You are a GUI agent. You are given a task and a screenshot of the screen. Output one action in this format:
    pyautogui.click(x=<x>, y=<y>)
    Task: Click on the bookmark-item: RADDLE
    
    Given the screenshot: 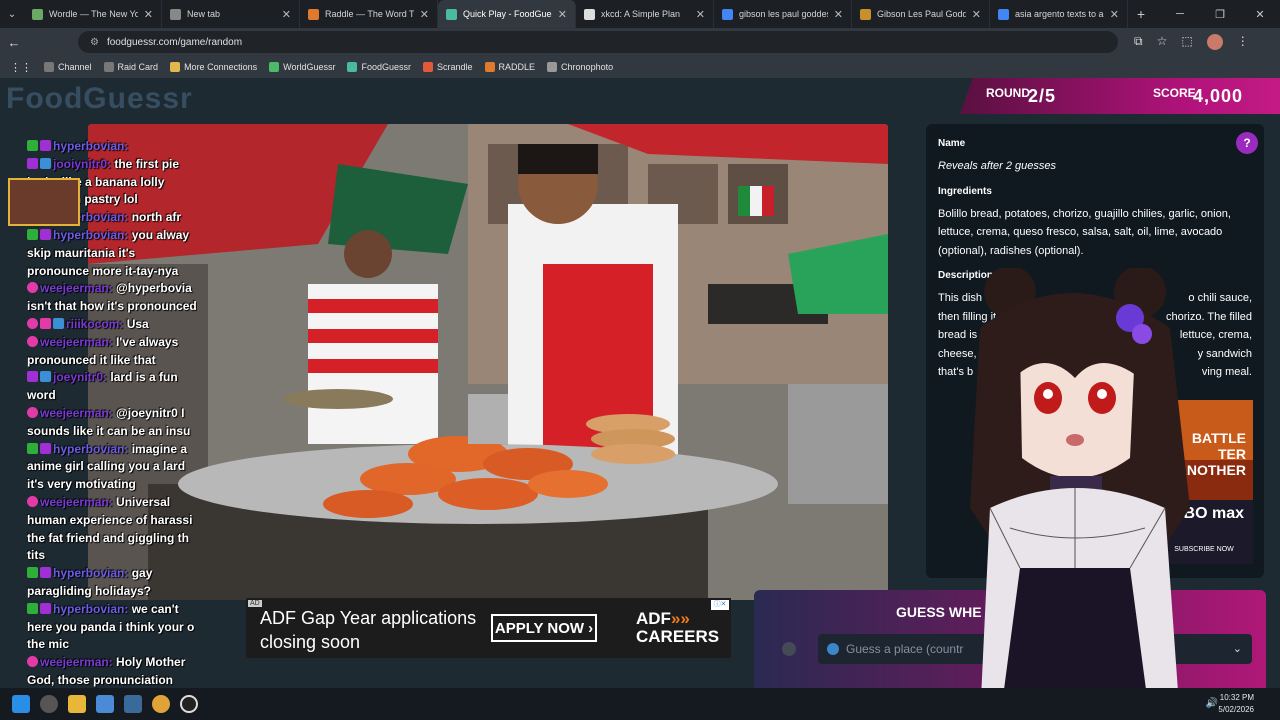 What is the action you would take?
    pyautogui.click(x=510, y=67)
    